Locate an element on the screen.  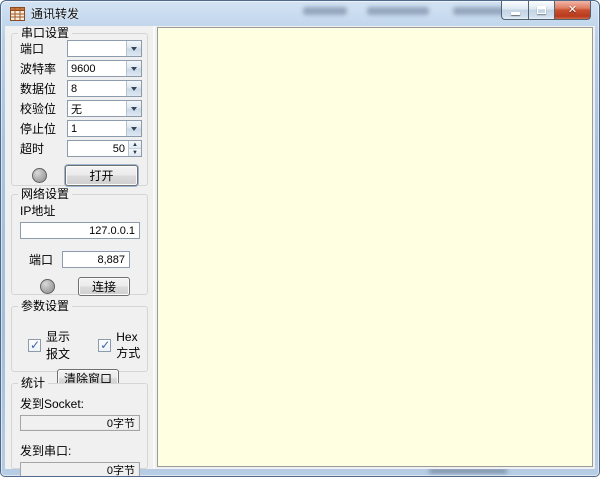
statistics-group: 统计 发到Socket: 0字节 发到串口: 0字节 is located at coordinates (79, 426).